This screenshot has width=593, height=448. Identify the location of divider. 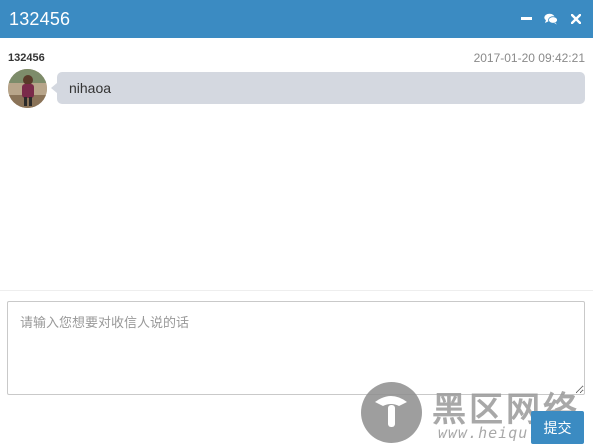
(296, 290).